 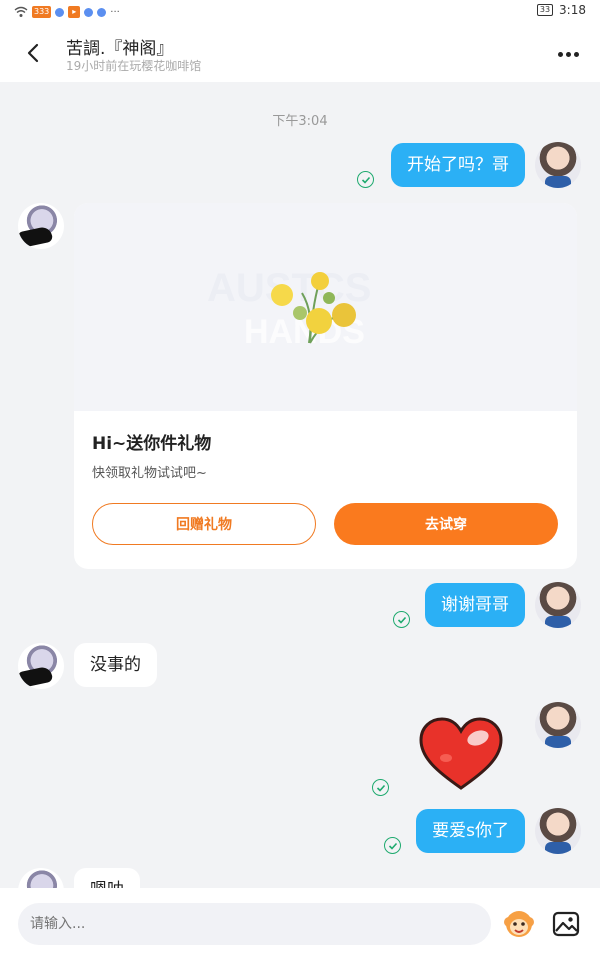 I want to click on message-bubble-sent: 开始了吗？哥, so click(x=458, y=165).